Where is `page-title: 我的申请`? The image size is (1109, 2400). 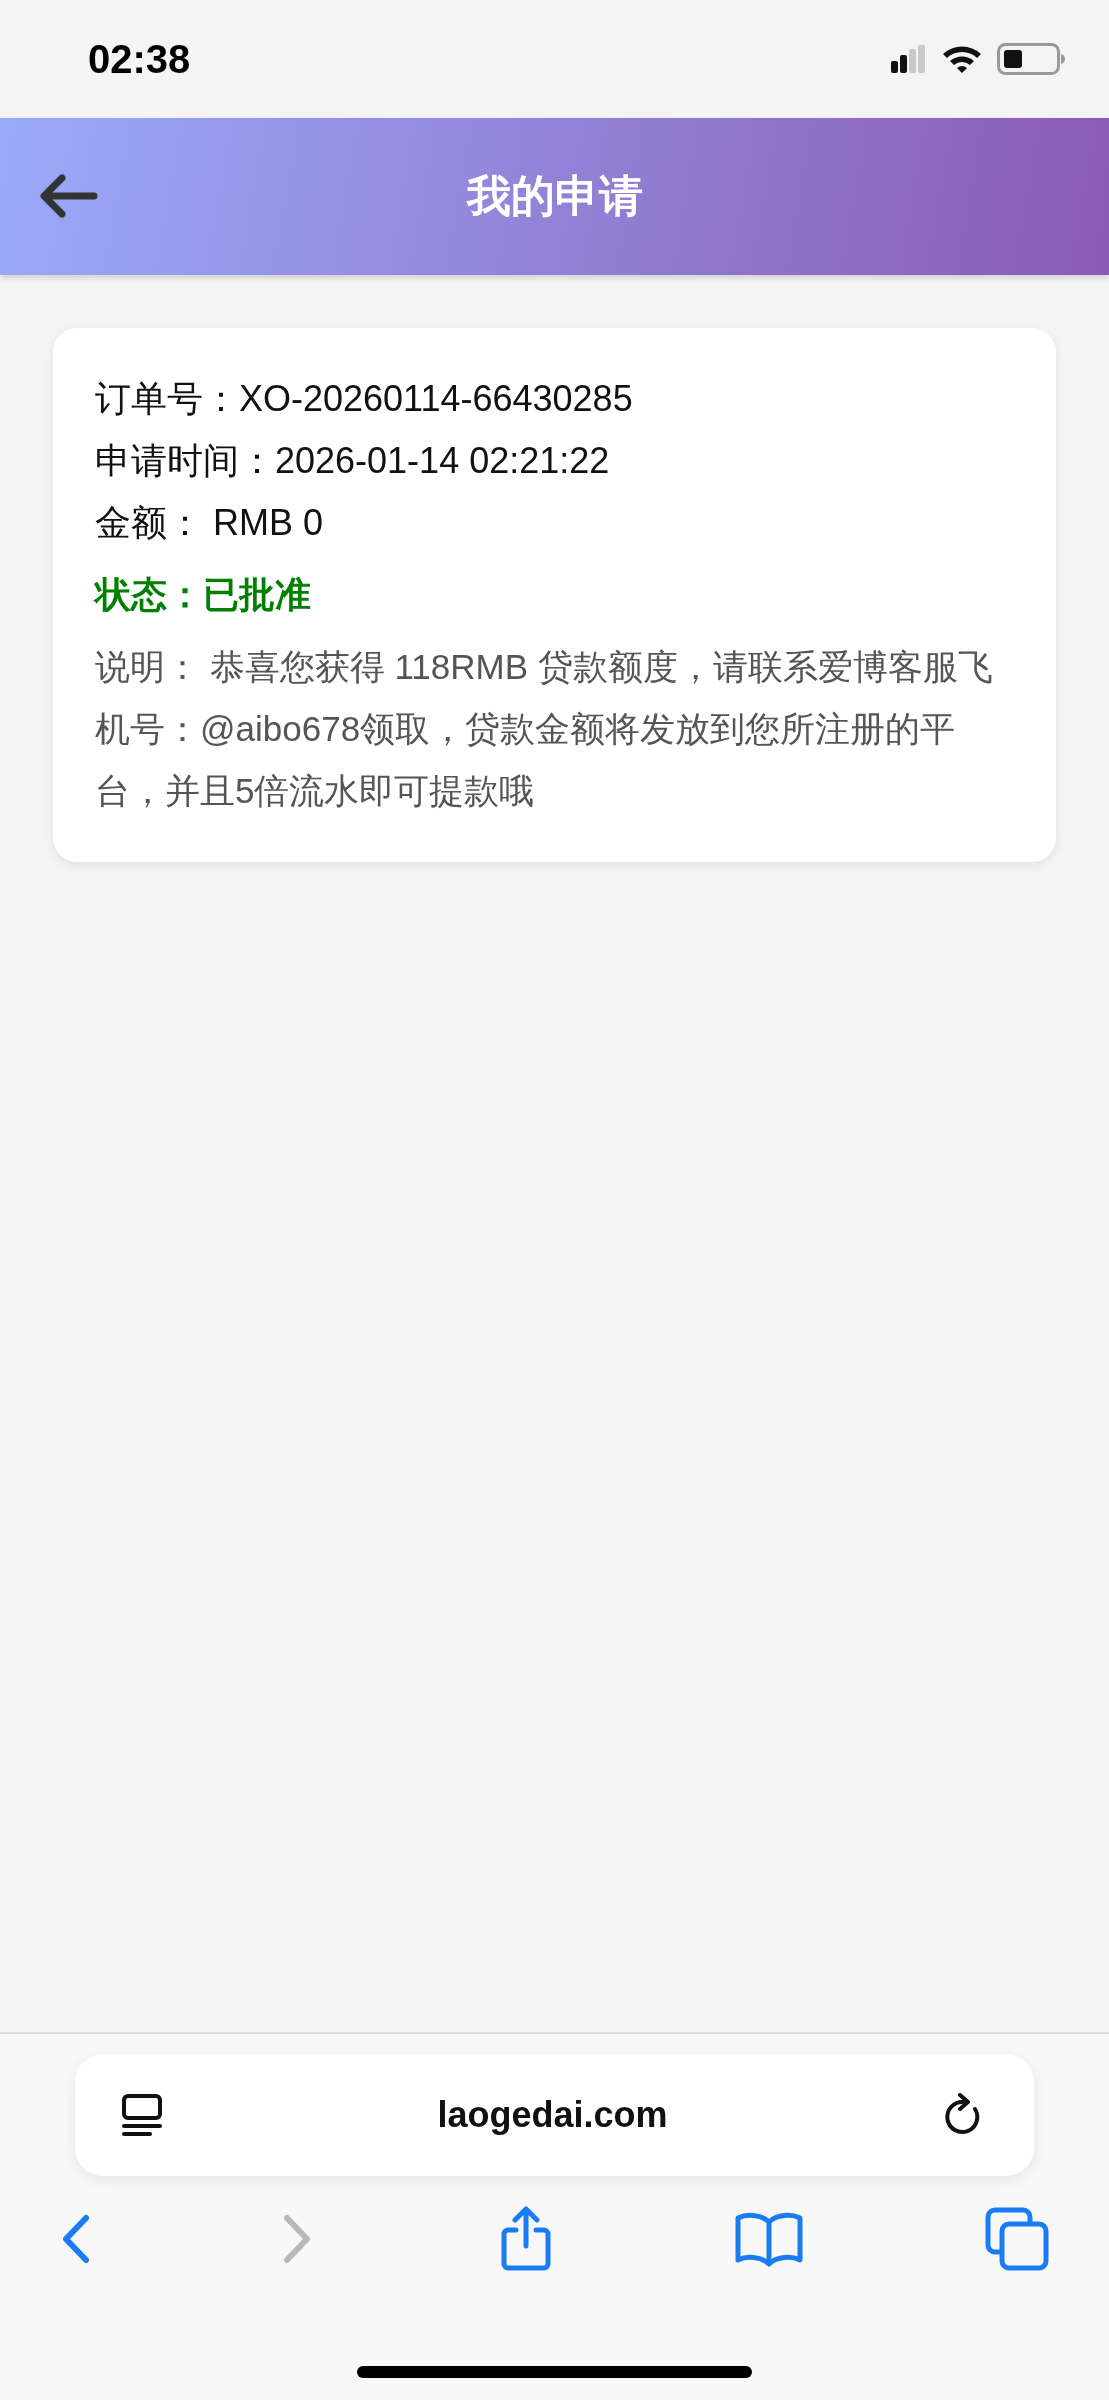 page-title: 我的申请 is located at coordinates (554, 196).